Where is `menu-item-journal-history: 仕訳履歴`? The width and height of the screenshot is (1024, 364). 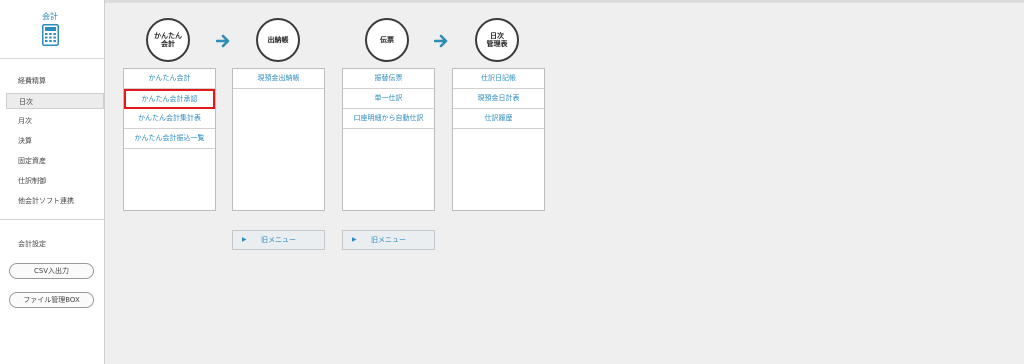 menu-item-journal-history: 仕訳履歴 is located at coordinates (498, 119).